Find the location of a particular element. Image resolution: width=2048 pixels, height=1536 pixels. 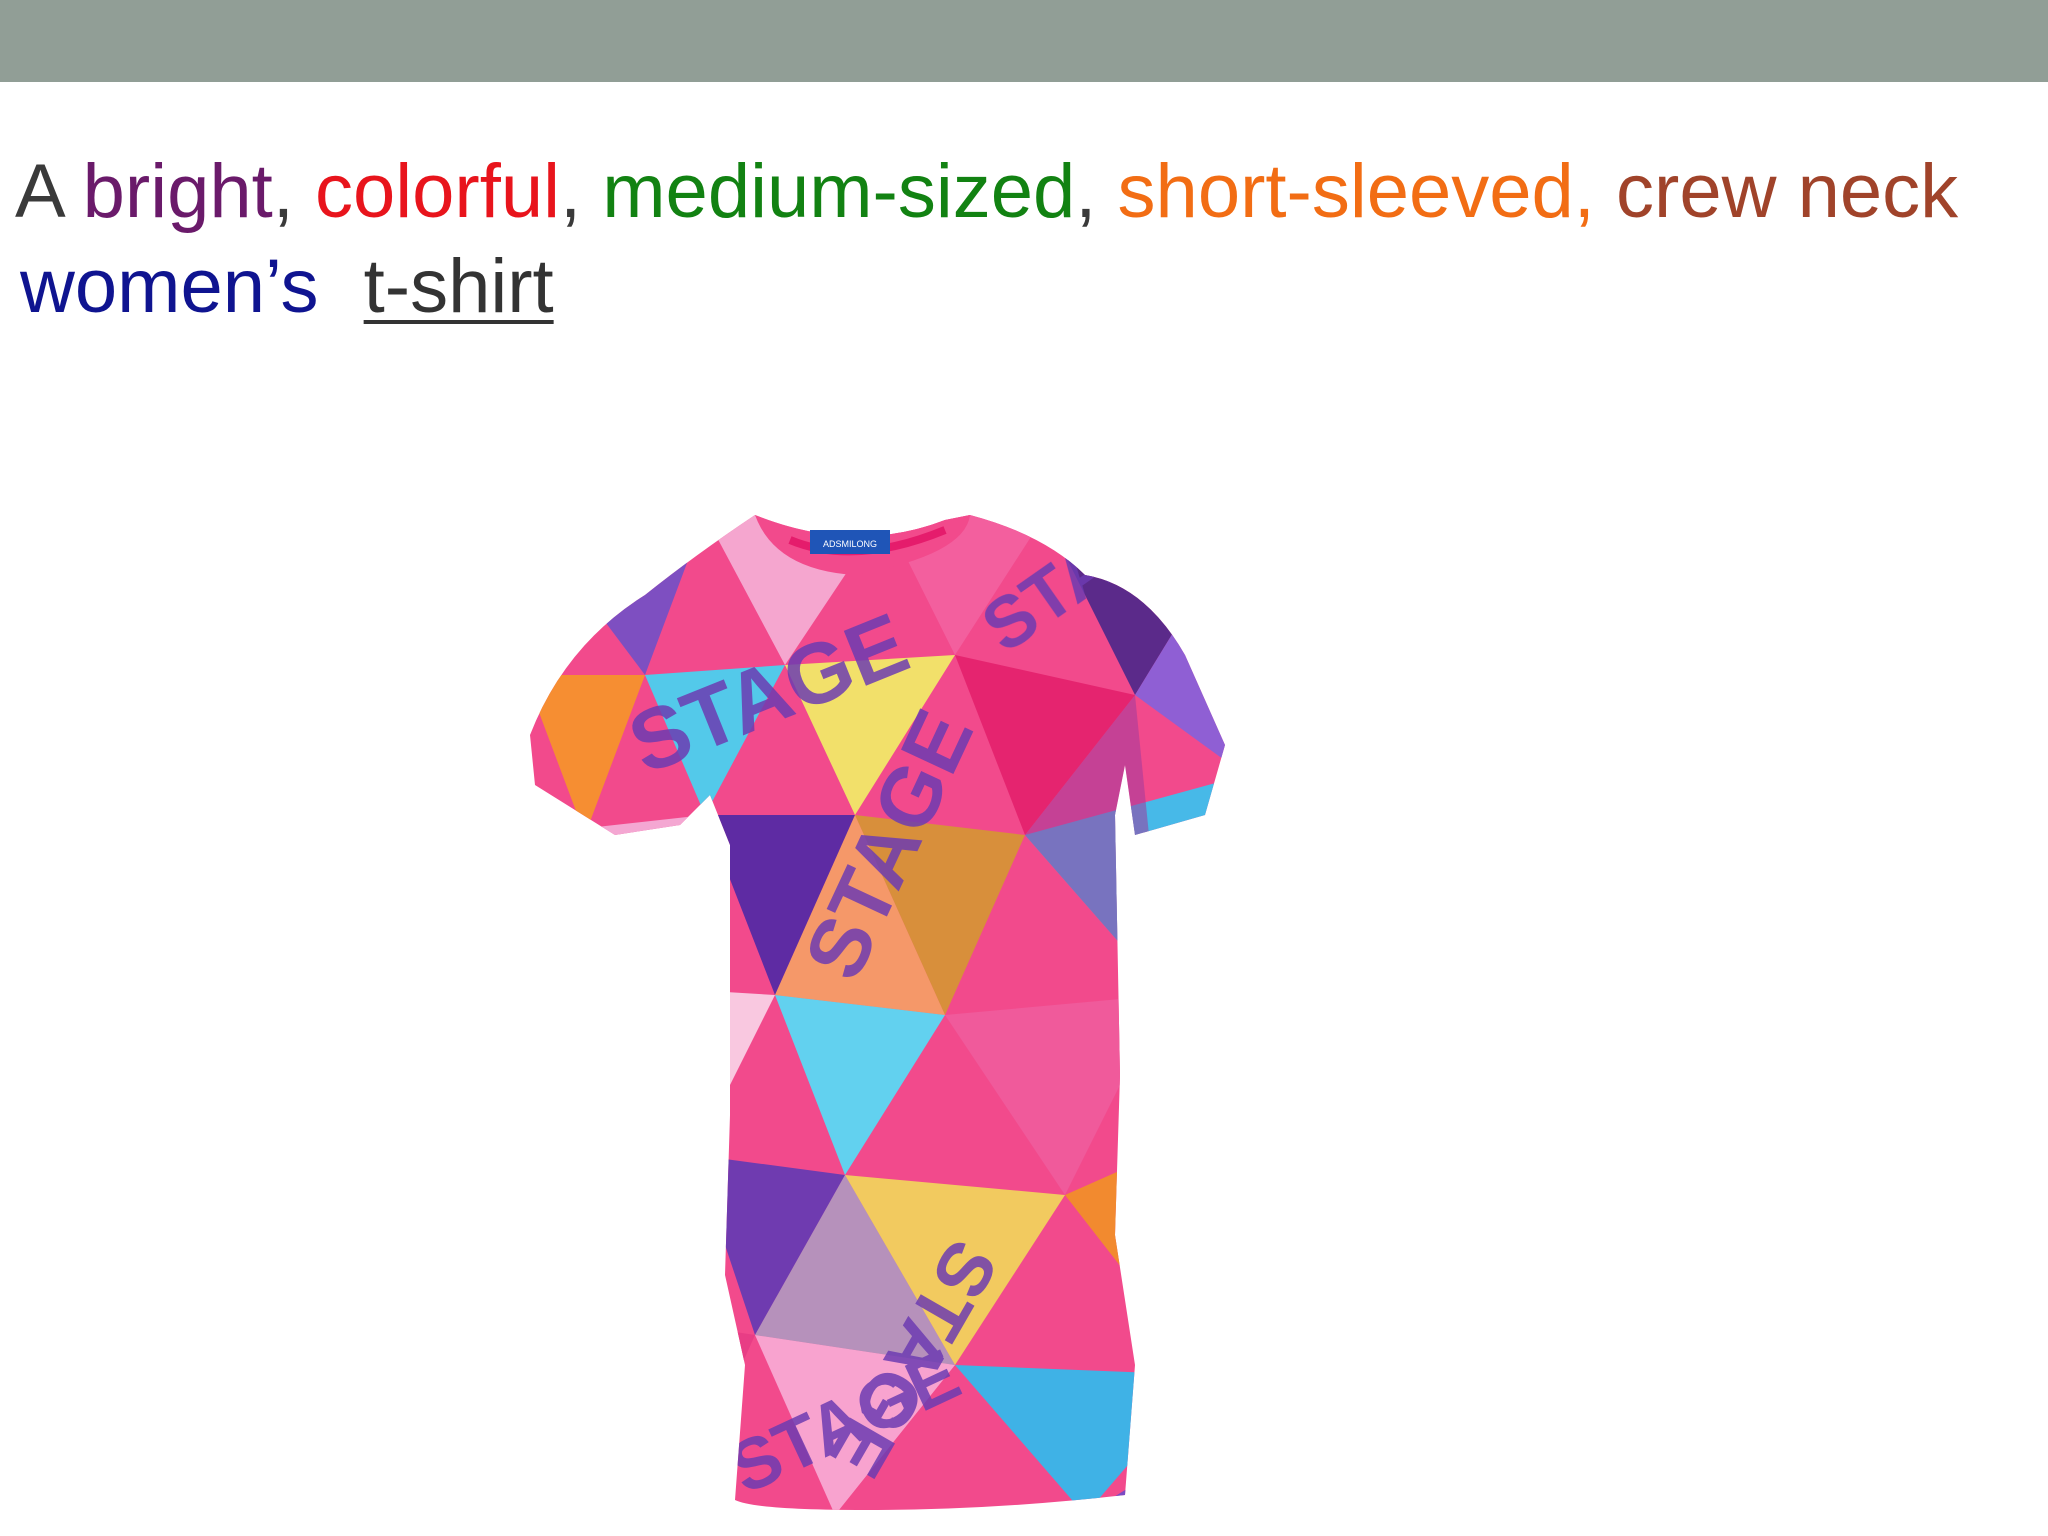

comma-2: , is located at coordinates (571, 191).